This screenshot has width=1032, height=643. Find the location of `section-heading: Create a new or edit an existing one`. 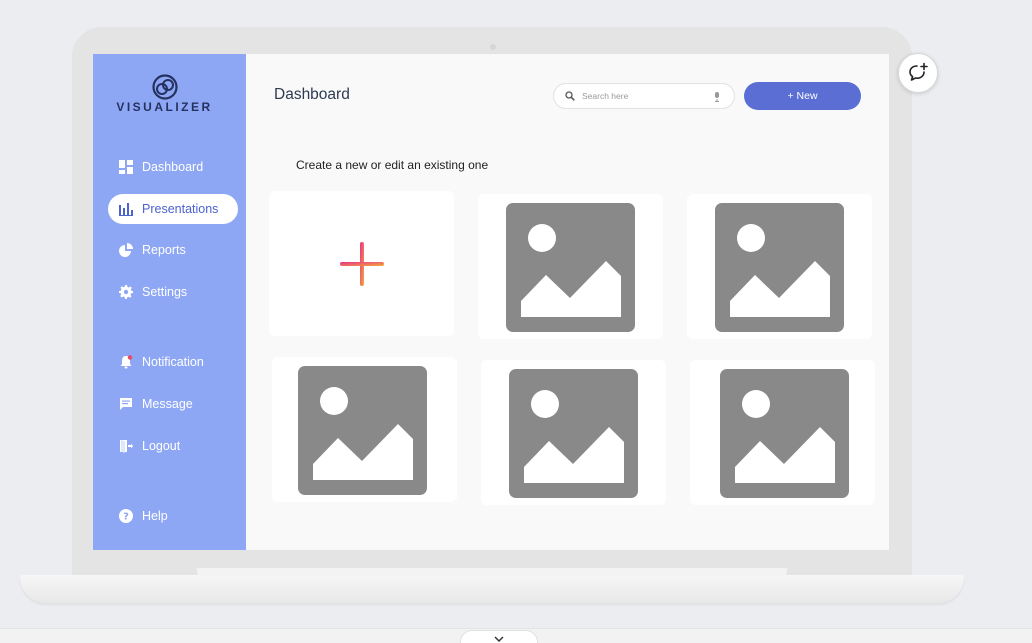

section-heading: Create a new or edit an existing one is located at coordinates (392, 165).